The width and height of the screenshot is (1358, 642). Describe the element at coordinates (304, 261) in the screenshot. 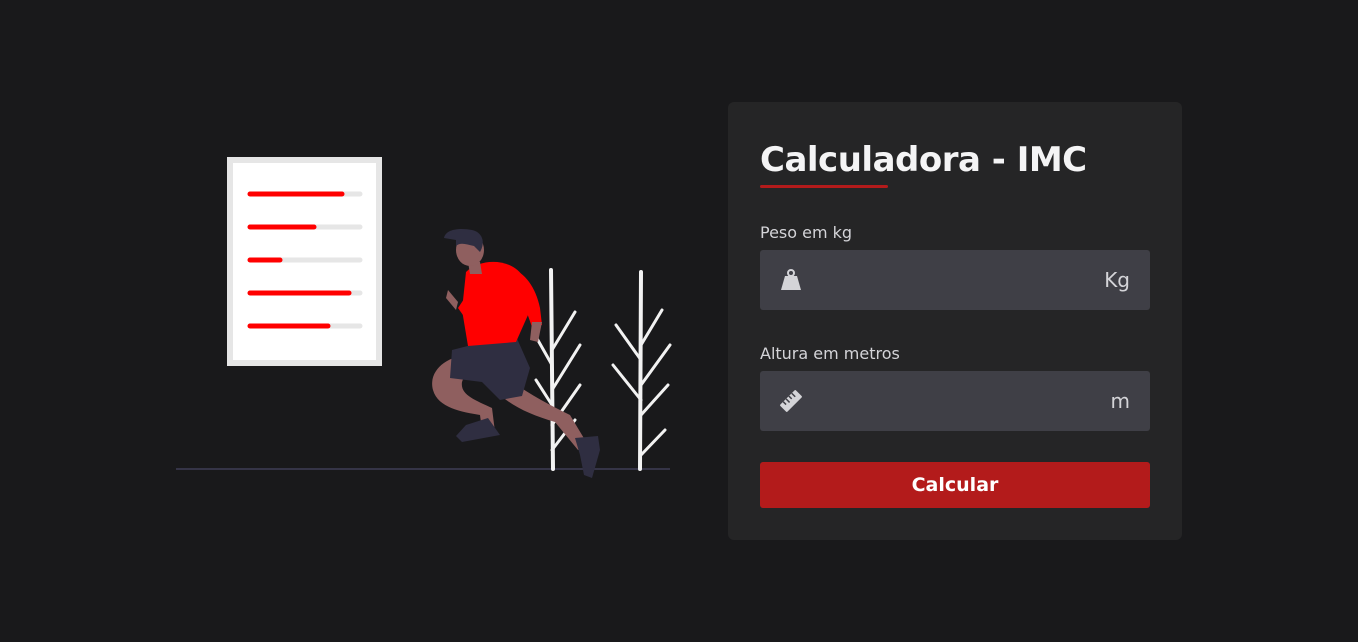

I see `document-chart` at that location.